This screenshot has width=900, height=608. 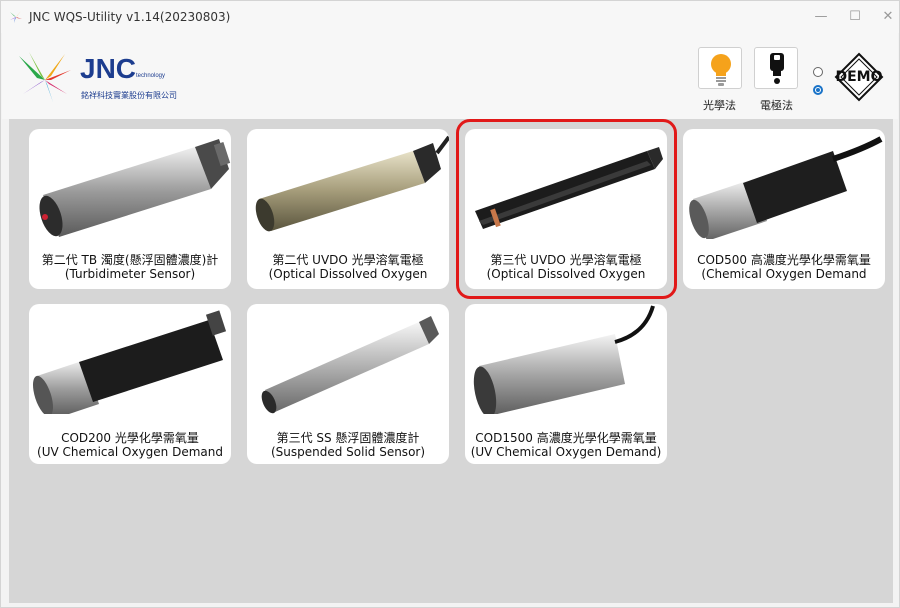 What do you see at coordinates (348, 274) in the screenshot?
I see `sensor-name-en: (Optical Dissolved Oxygen` at bounding box center [348, 274].